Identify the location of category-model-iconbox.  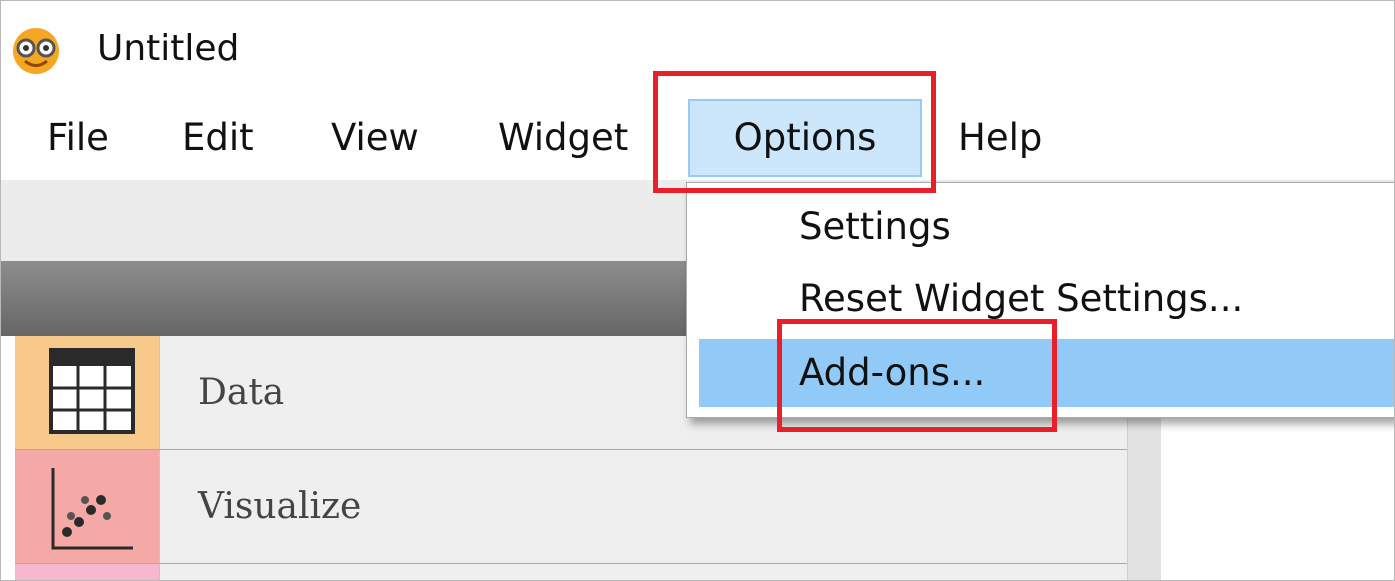
(87, 572).